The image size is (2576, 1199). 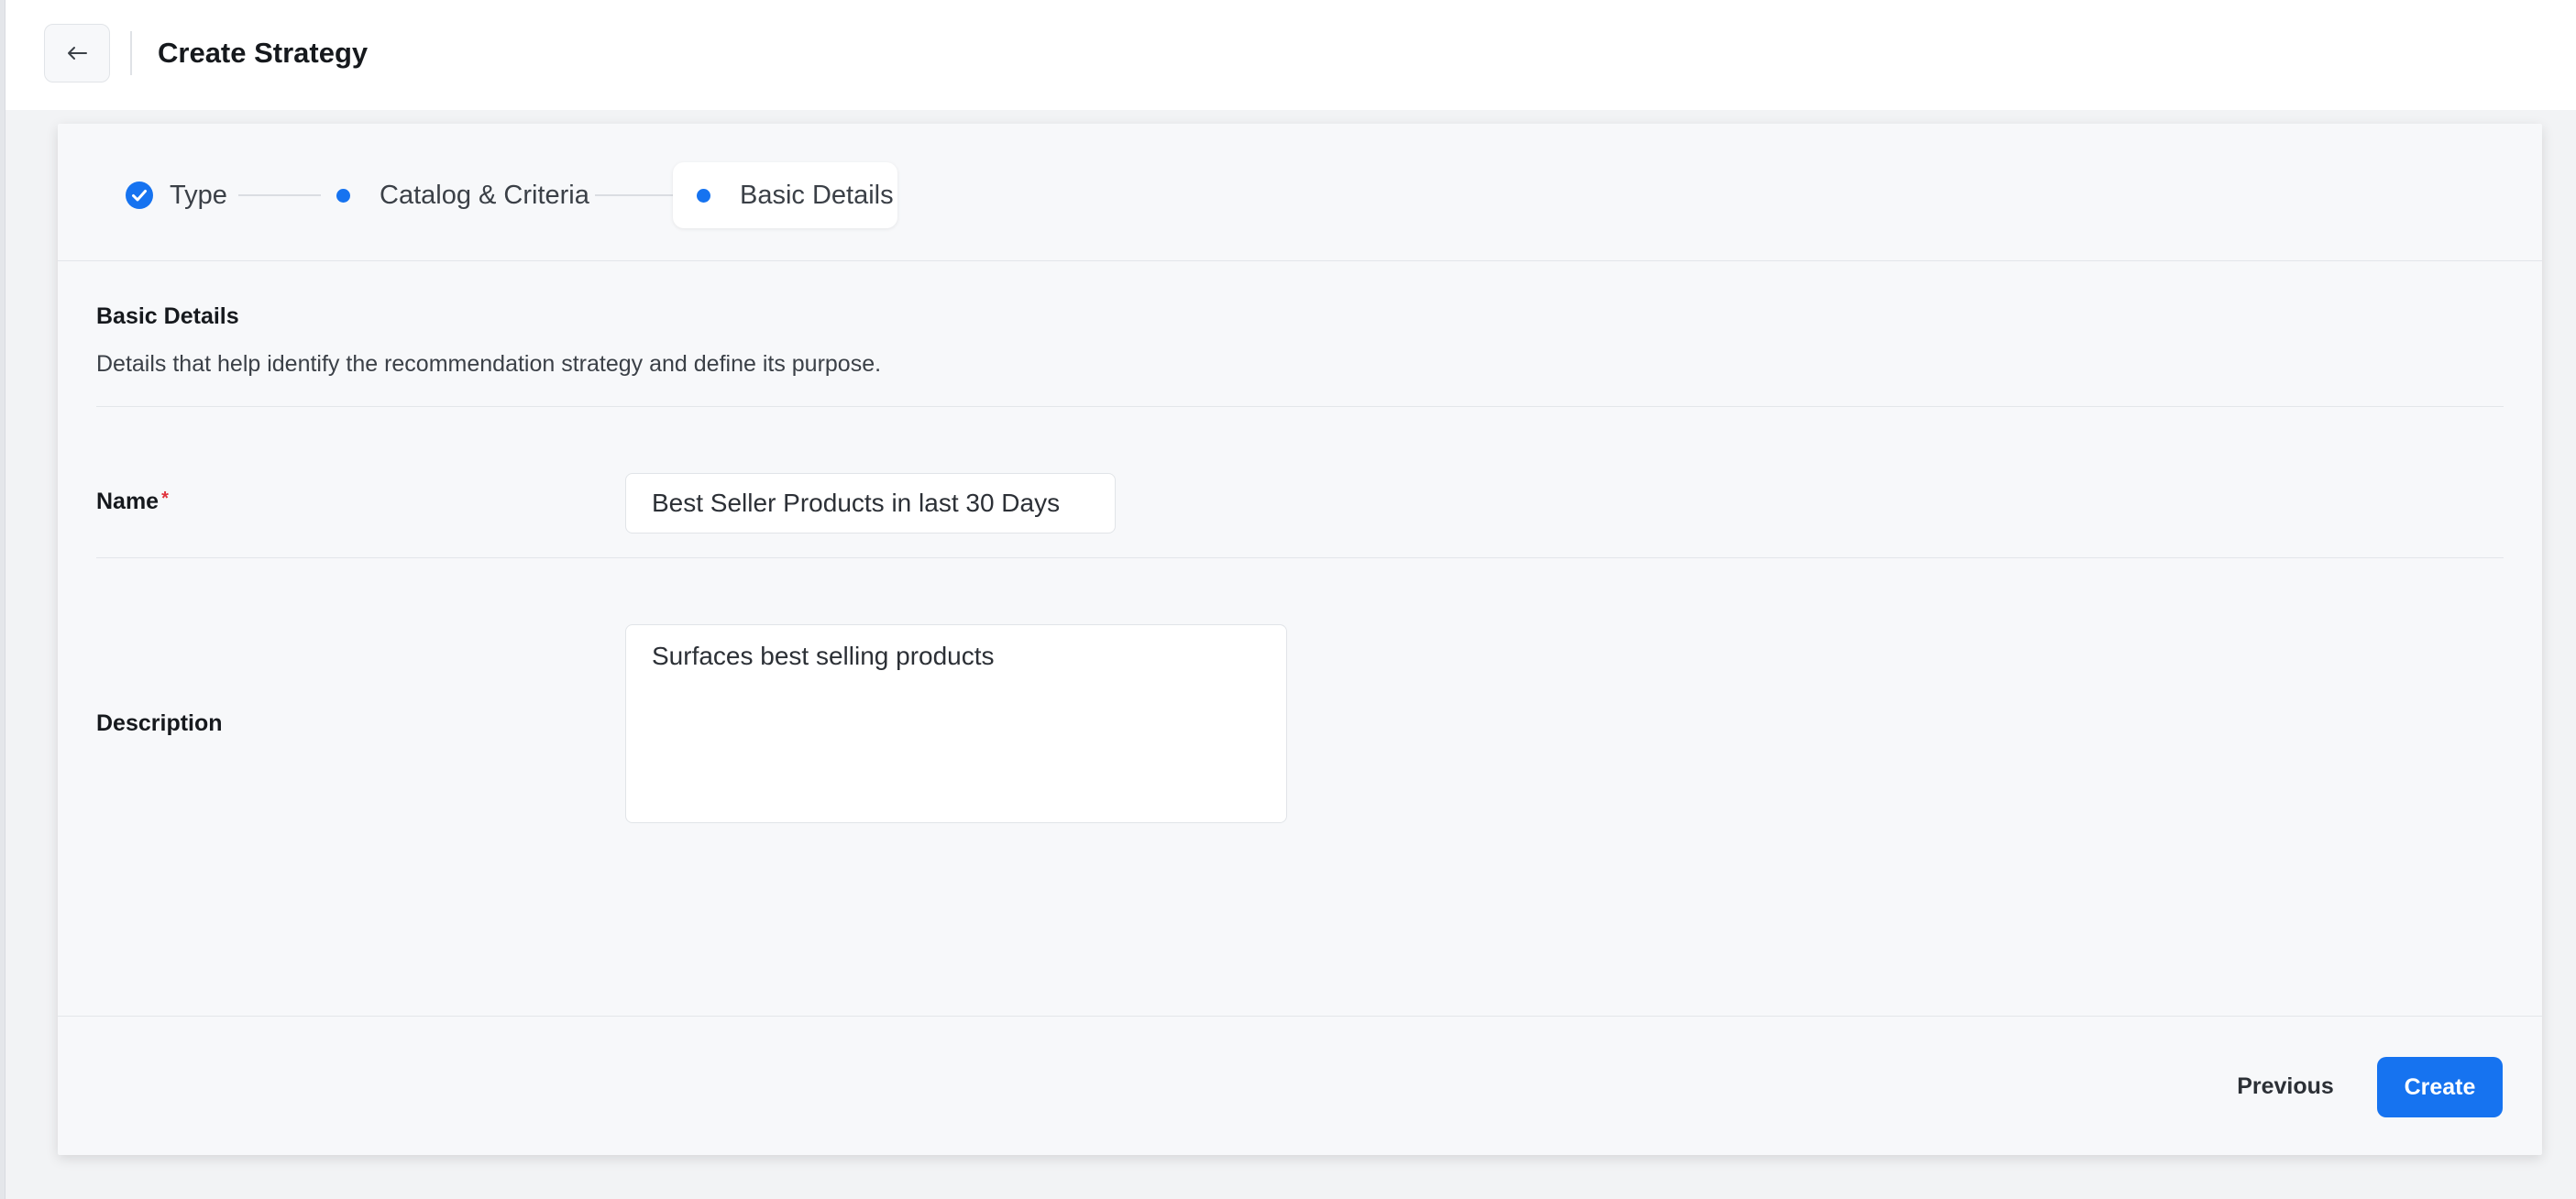 What do you see at coordinates (2285, 1086) in the screenshot?
I see `previous-button: Previous` at bounding box center [2285, 1086].